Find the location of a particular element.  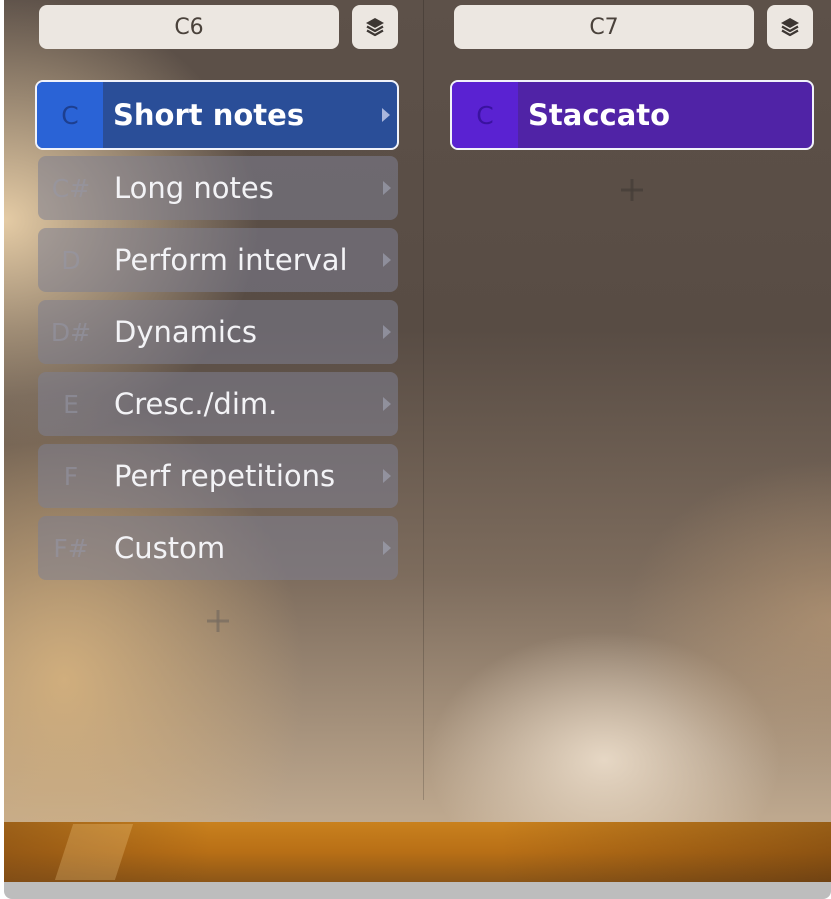

articulation-item-staccato: C Staccato is located at coordinates (632, 115).